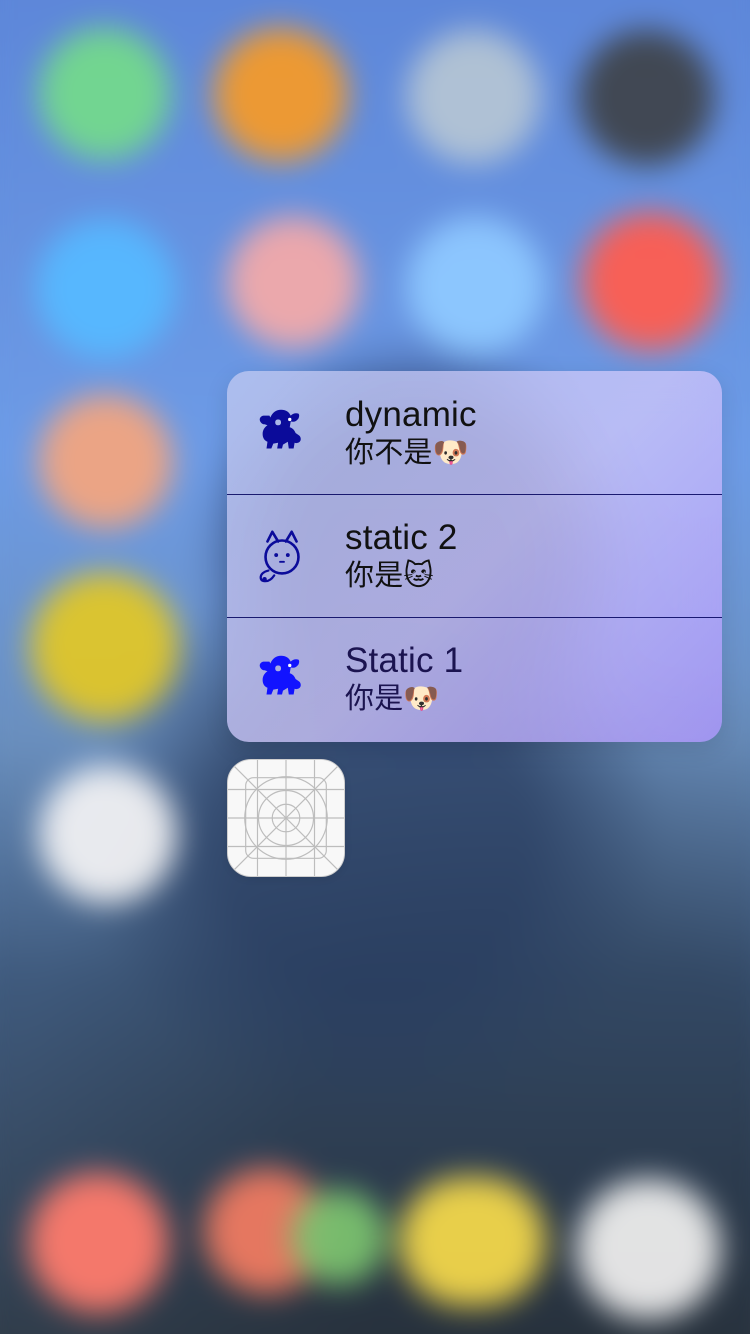  What do you see at coordinates (389, 576) in the screenshot?
I see `quick-action-subtitle: 你是🐱` at bounding box center [389, 576].